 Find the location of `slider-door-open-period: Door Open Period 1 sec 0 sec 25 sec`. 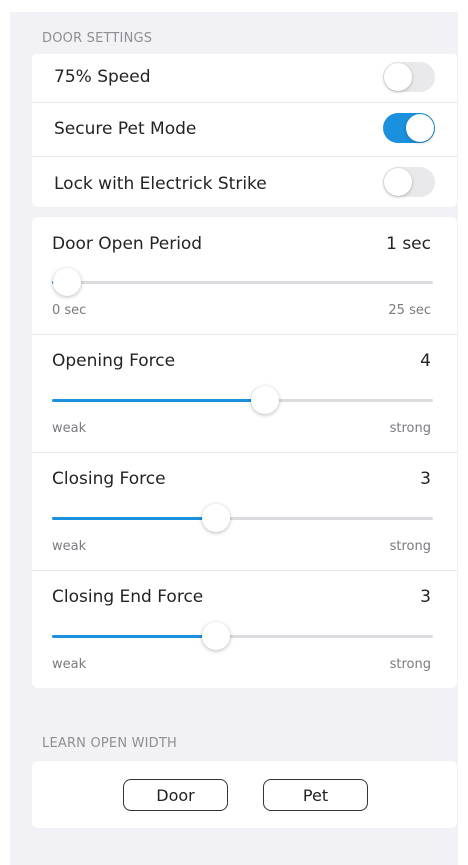

slider-door-open-period: Door Open Period 1 sec 0 sec 25 sec is located at coordinates (244, 276).